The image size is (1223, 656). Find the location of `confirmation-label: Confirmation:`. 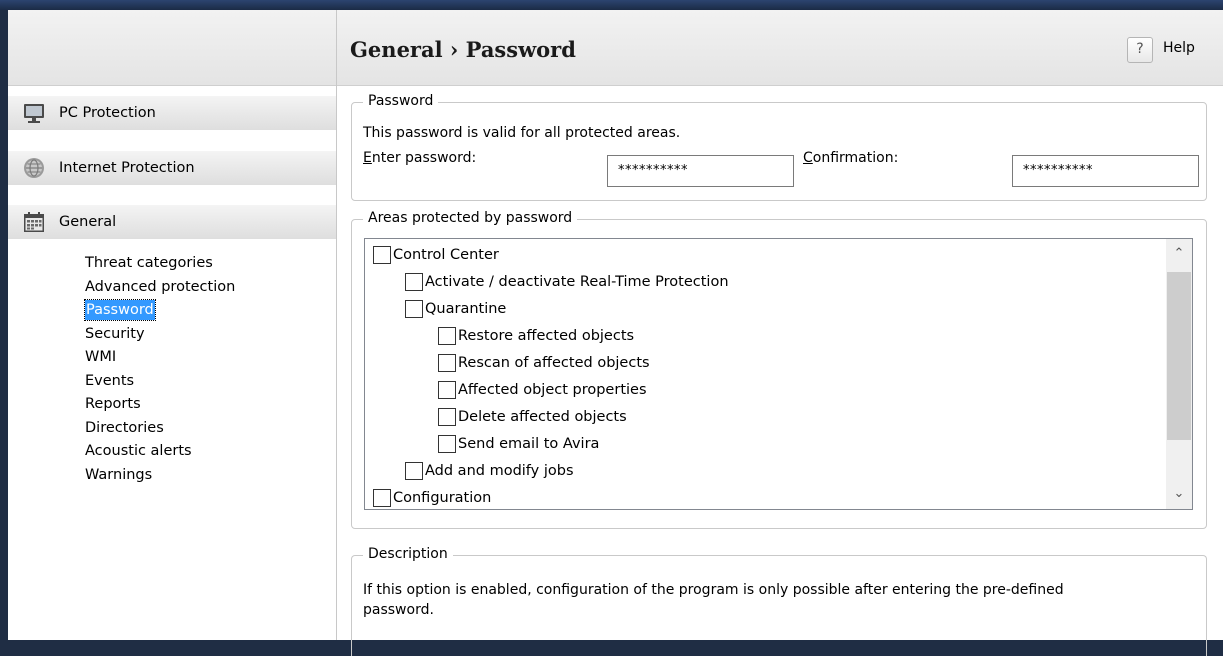

confirmation-label: Confirmation: is located at coordinates (851, 158).